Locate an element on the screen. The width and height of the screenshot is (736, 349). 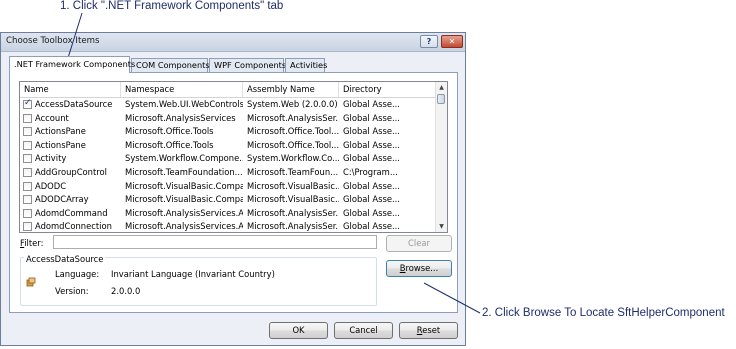
filter-label: Filter: is located at coordinates (31, 243).